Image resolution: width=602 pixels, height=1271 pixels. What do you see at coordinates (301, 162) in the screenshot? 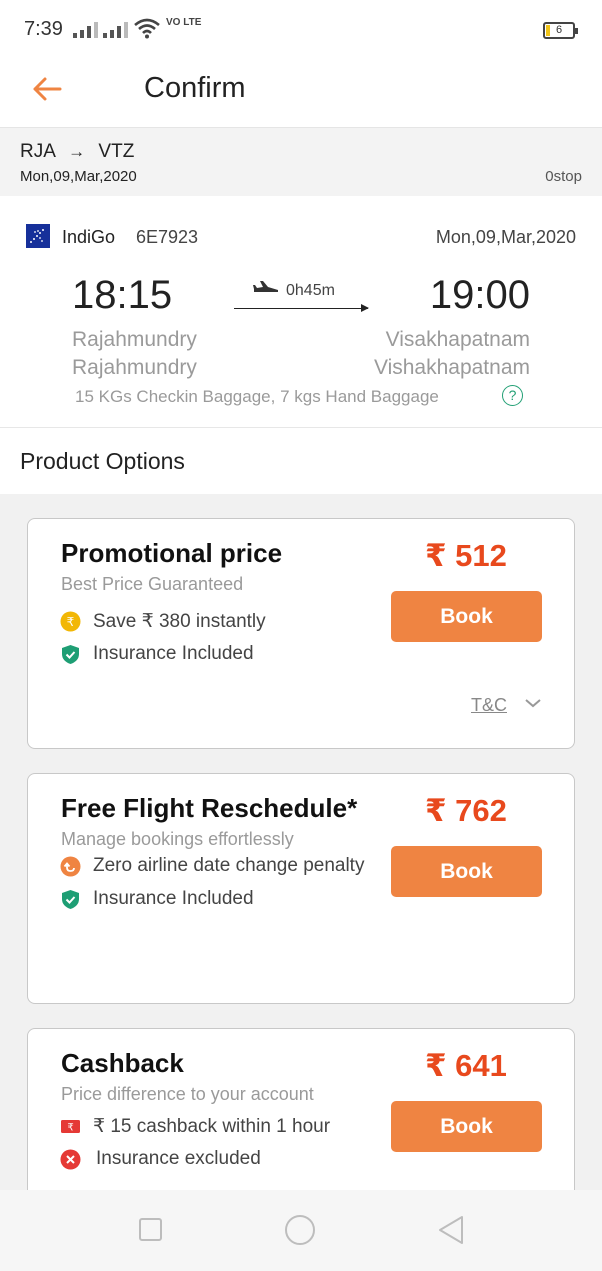
I see `route-summary: RJA → VTZ Mon,09,Mar,2020 0stop` at bounding box center [301, 162].